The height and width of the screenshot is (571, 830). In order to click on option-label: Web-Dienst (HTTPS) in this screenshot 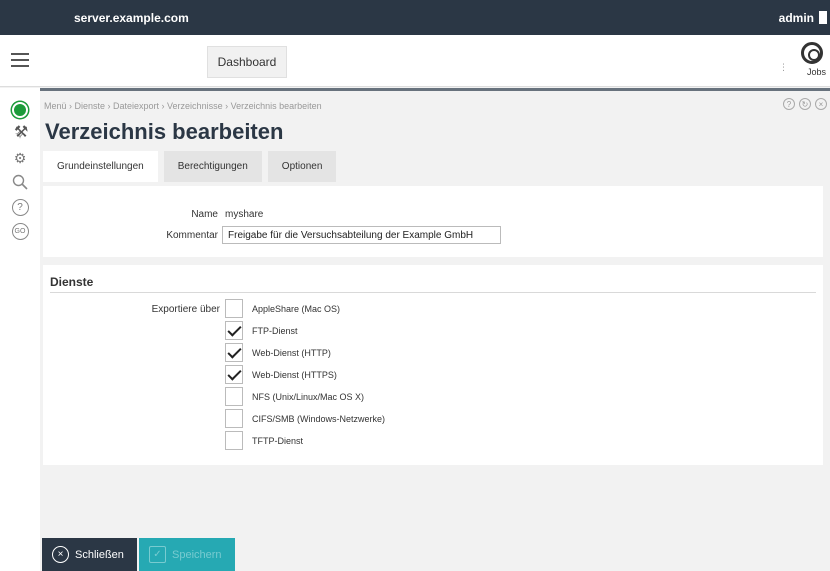, I will do `click(294, 374)`.